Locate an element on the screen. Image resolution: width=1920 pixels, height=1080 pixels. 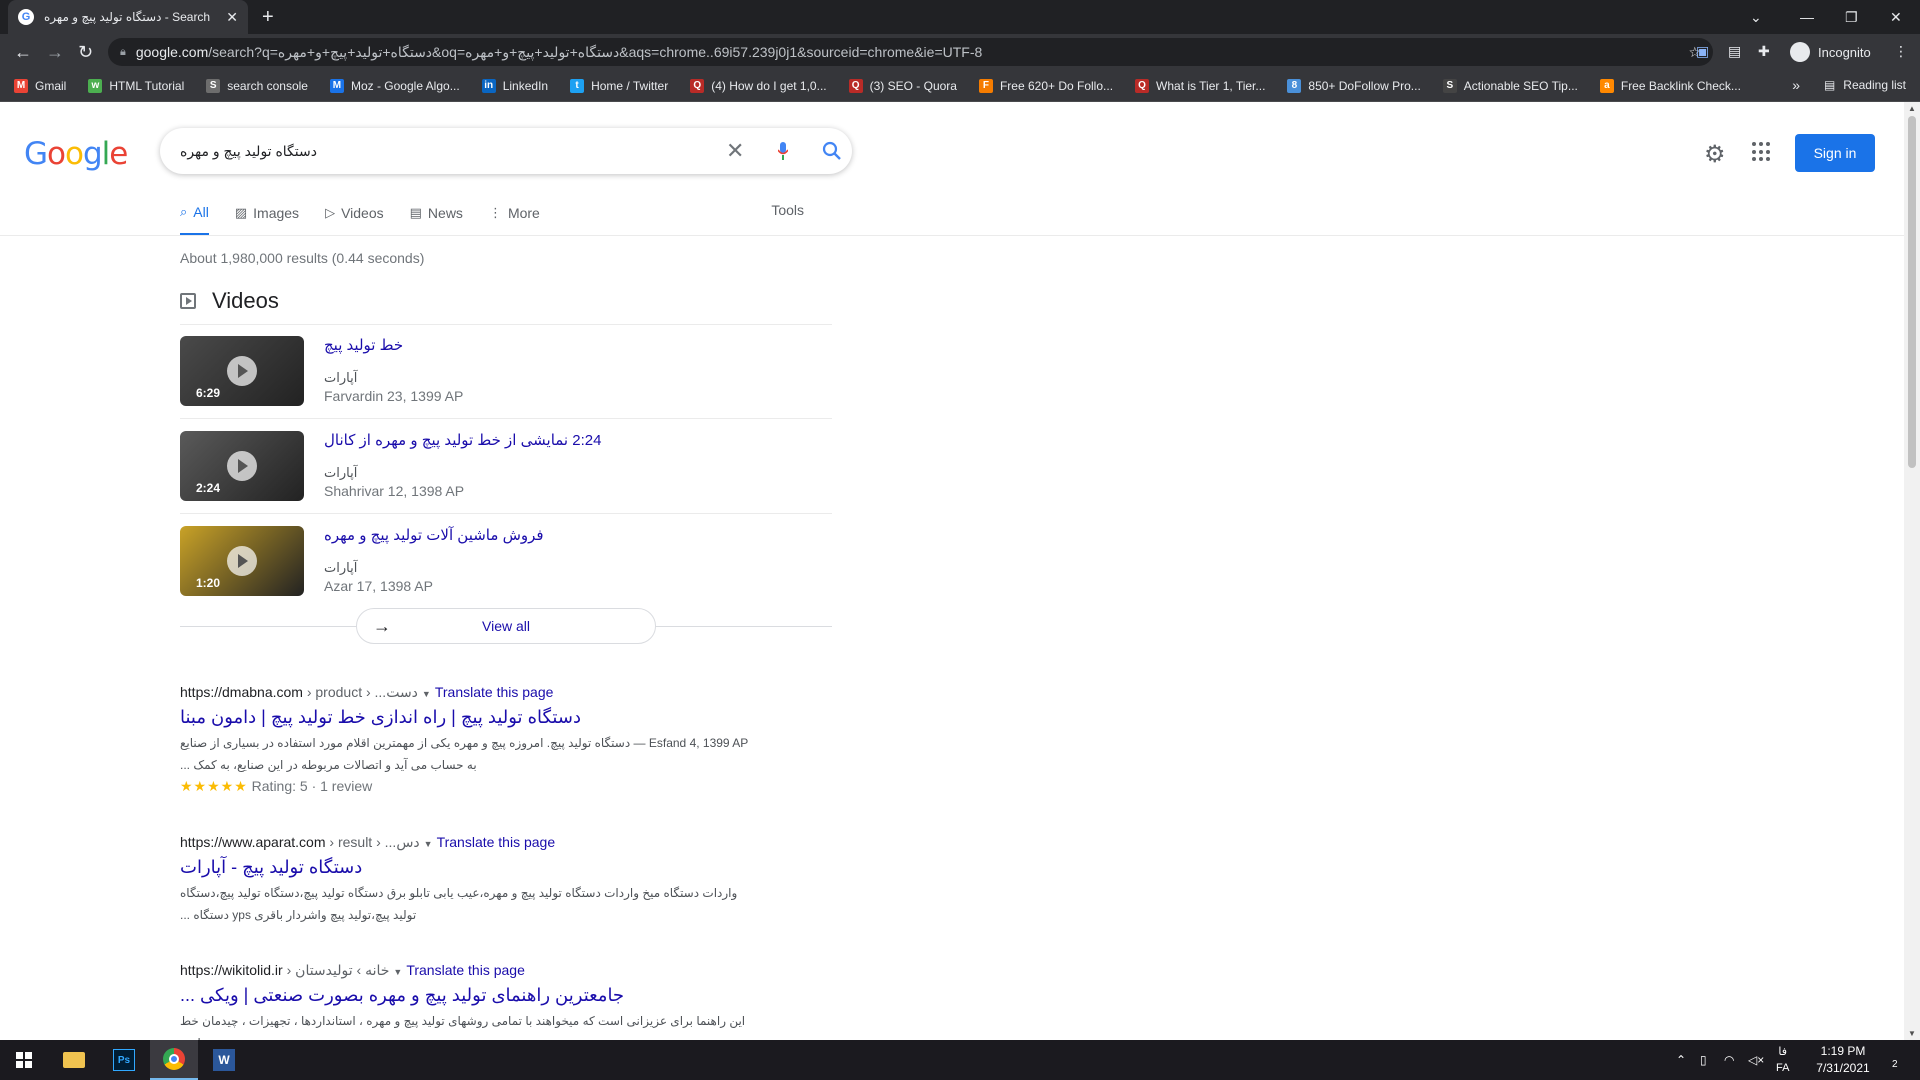
search-box: دستگاه تولید پیچ و مهره ✕ is located at coordinates (506, 151).